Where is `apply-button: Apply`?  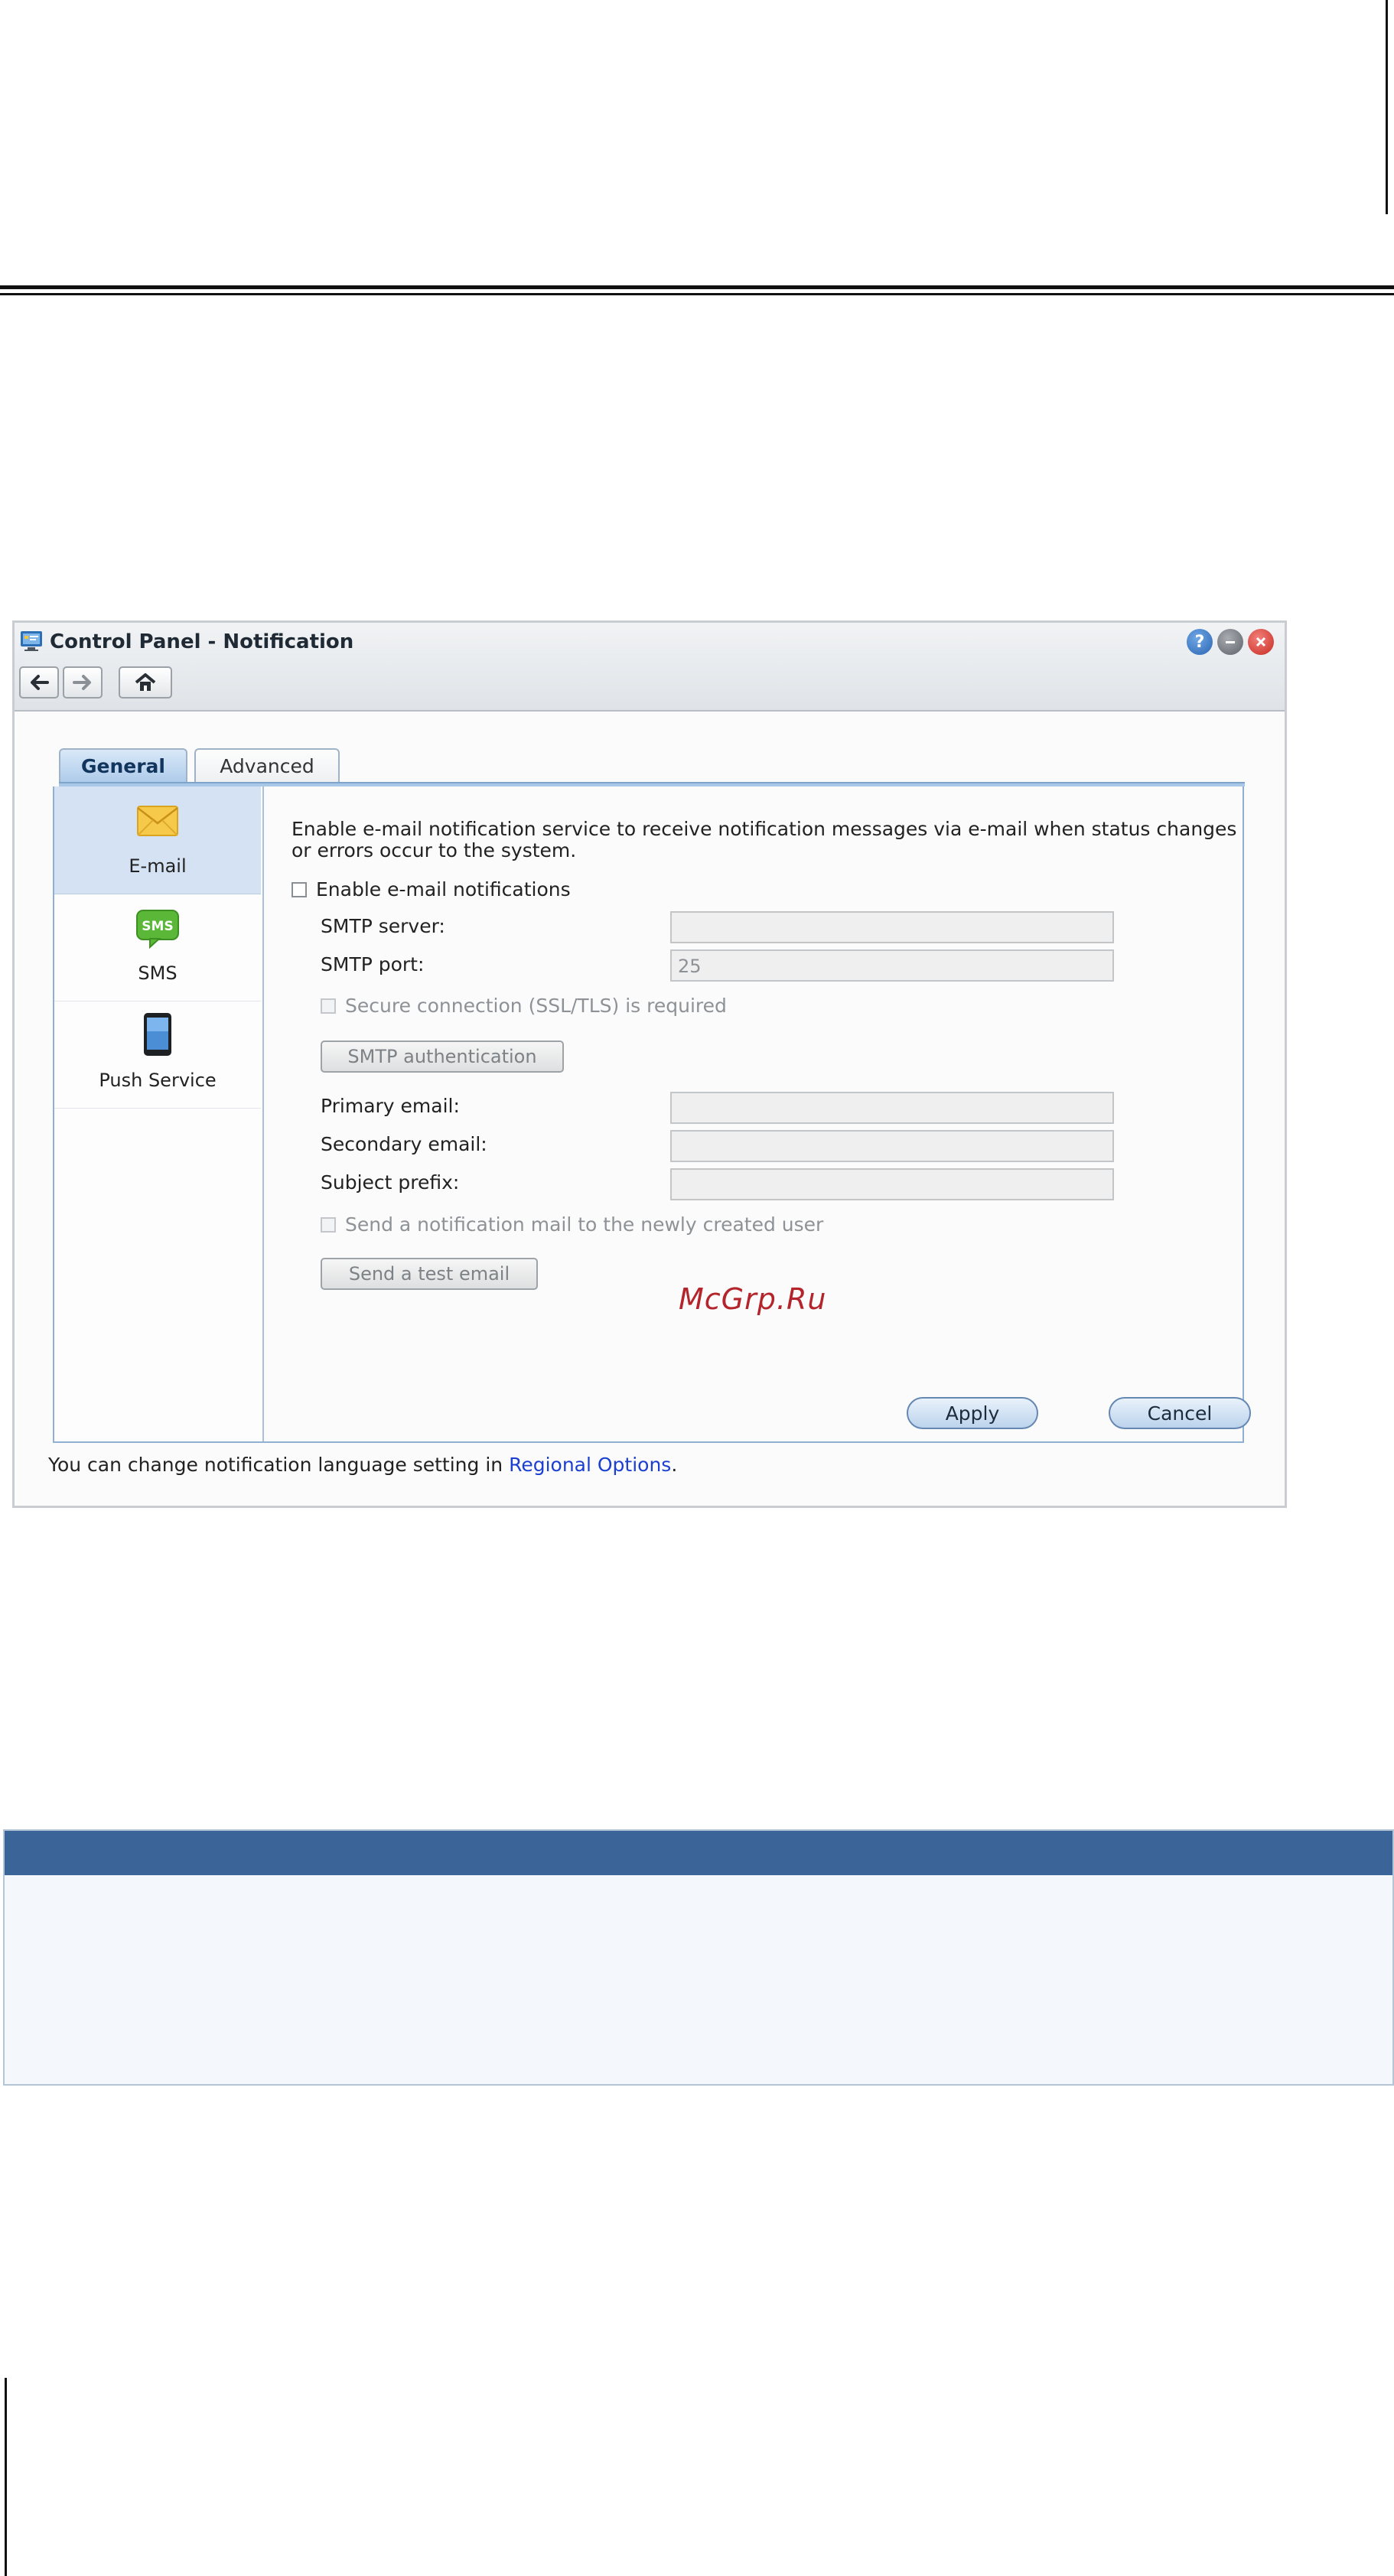 apply-button: Apply is located at coordinates (973, 1413).